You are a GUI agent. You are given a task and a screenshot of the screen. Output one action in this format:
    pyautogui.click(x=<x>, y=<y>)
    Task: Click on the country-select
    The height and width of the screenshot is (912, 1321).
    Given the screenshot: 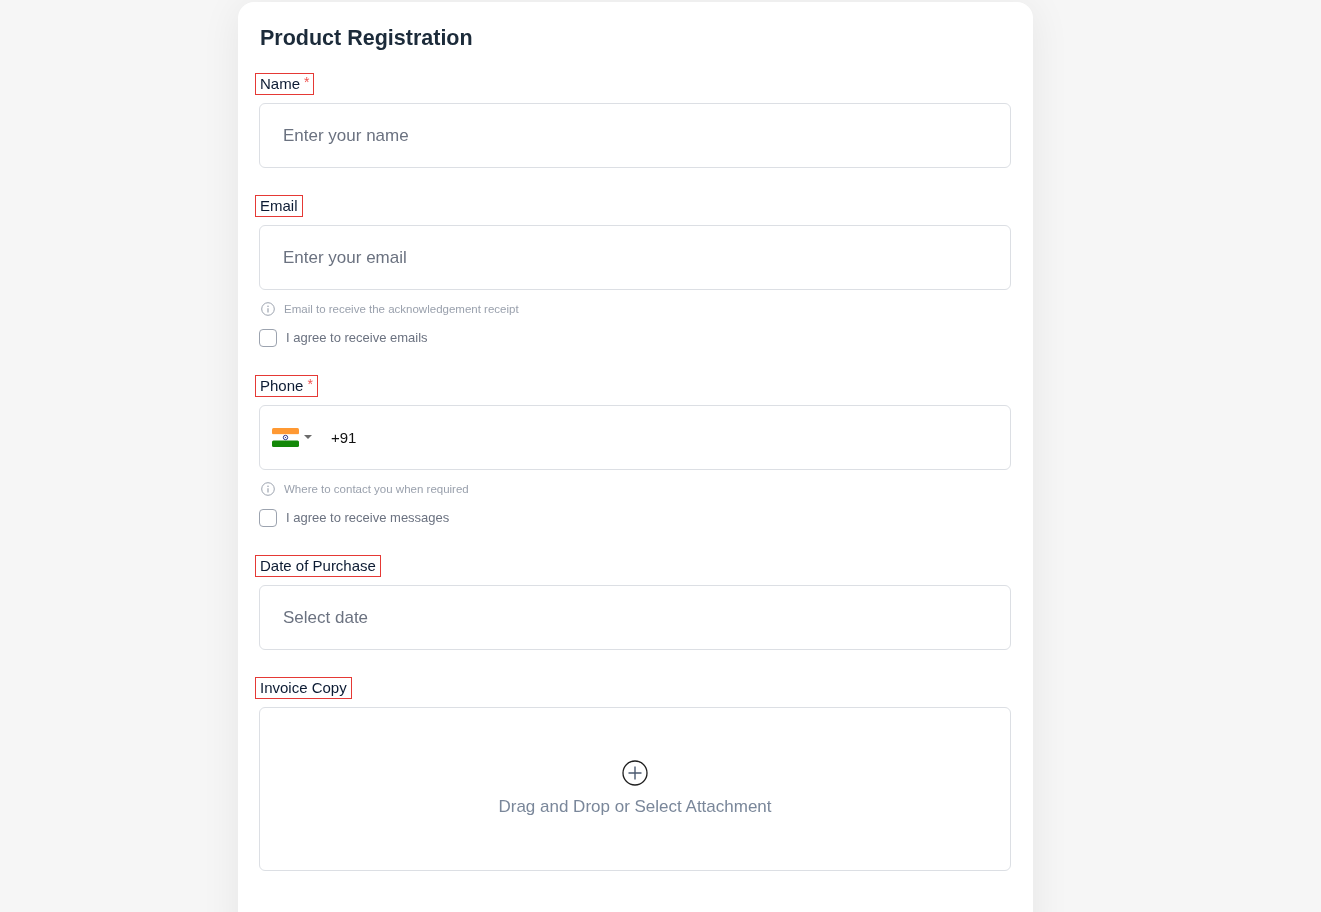 What is the action you would take?
    pyautogui.click(x=292, y=437)
    